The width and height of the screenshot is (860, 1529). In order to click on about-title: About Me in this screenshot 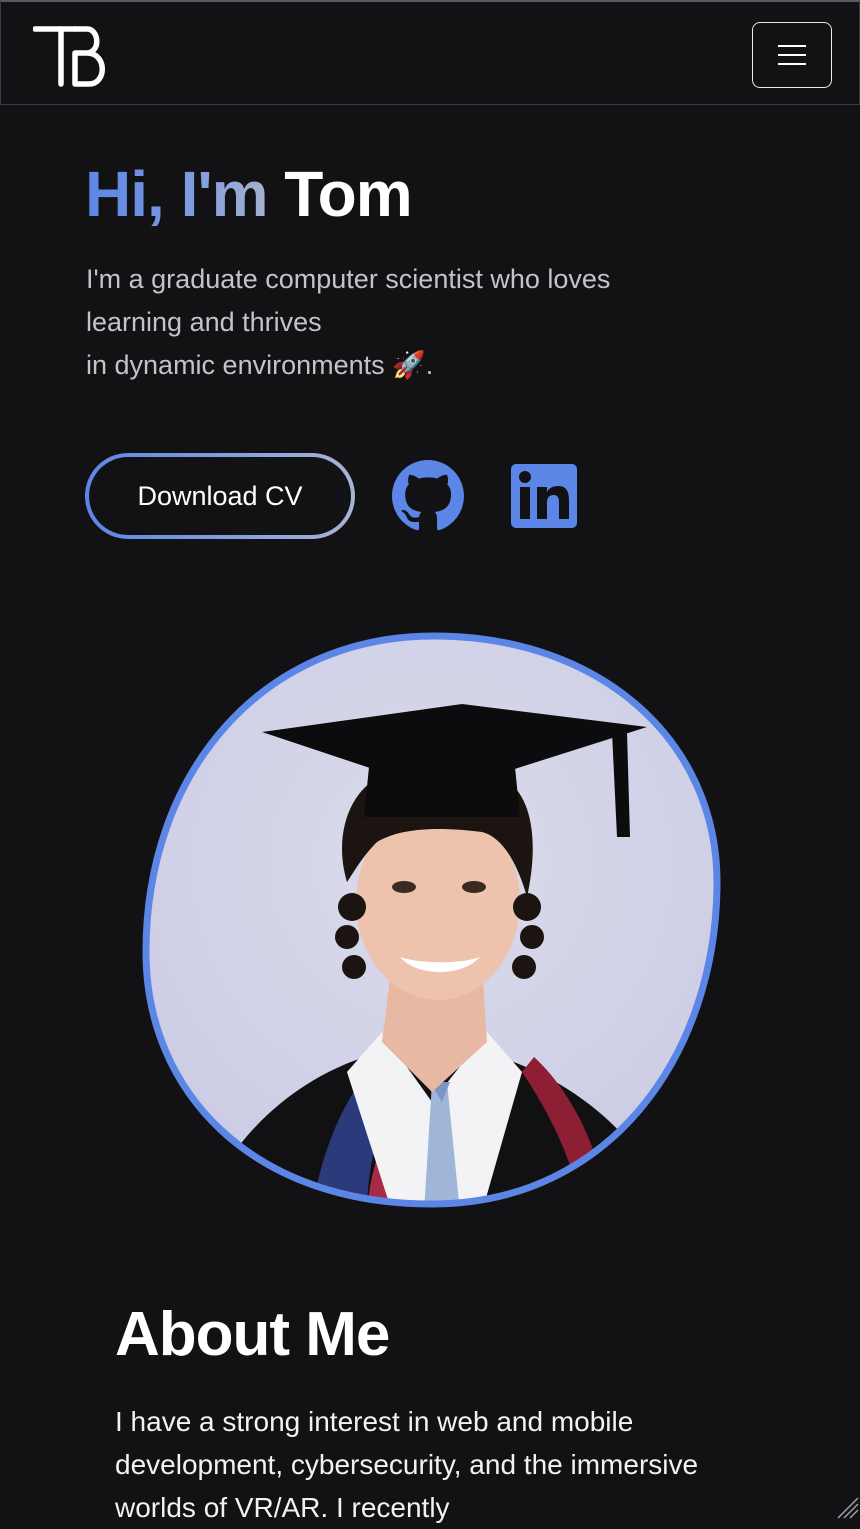, I will do `click(252, 1334)`.